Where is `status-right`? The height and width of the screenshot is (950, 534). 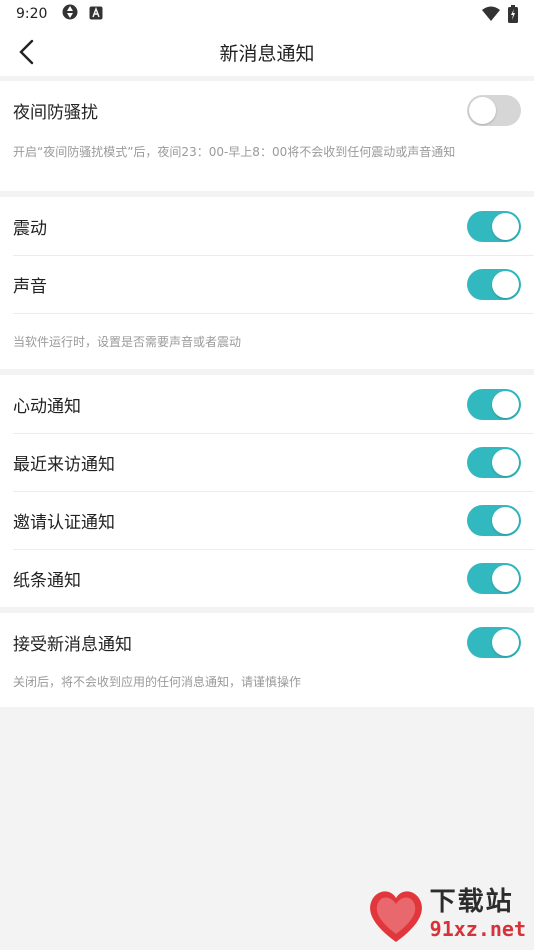
status-right is located at coordinates (500, 16).